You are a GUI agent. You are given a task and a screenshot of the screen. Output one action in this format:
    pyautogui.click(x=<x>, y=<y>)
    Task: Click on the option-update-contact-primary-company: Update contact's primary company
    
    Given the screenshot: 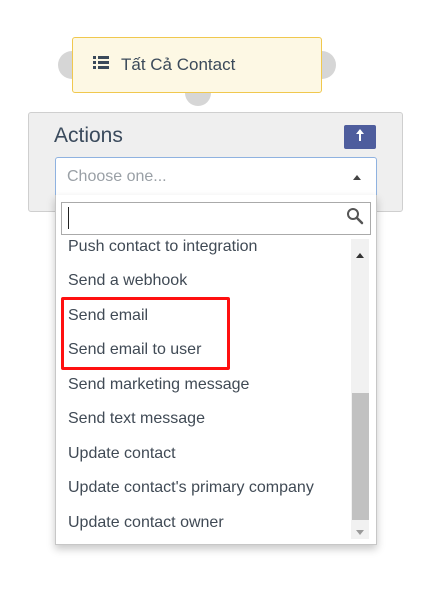 What is the action you would take?
    pyautogui.click(x=208, y=488)
    